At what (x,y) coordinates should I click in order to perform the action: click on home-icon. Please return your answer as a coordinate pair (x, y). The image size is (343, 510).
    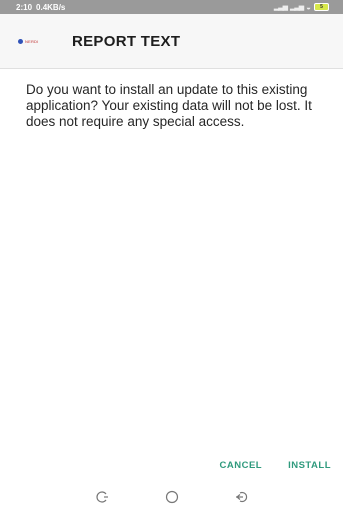
    Looking at the image, I should click on (172, 497).